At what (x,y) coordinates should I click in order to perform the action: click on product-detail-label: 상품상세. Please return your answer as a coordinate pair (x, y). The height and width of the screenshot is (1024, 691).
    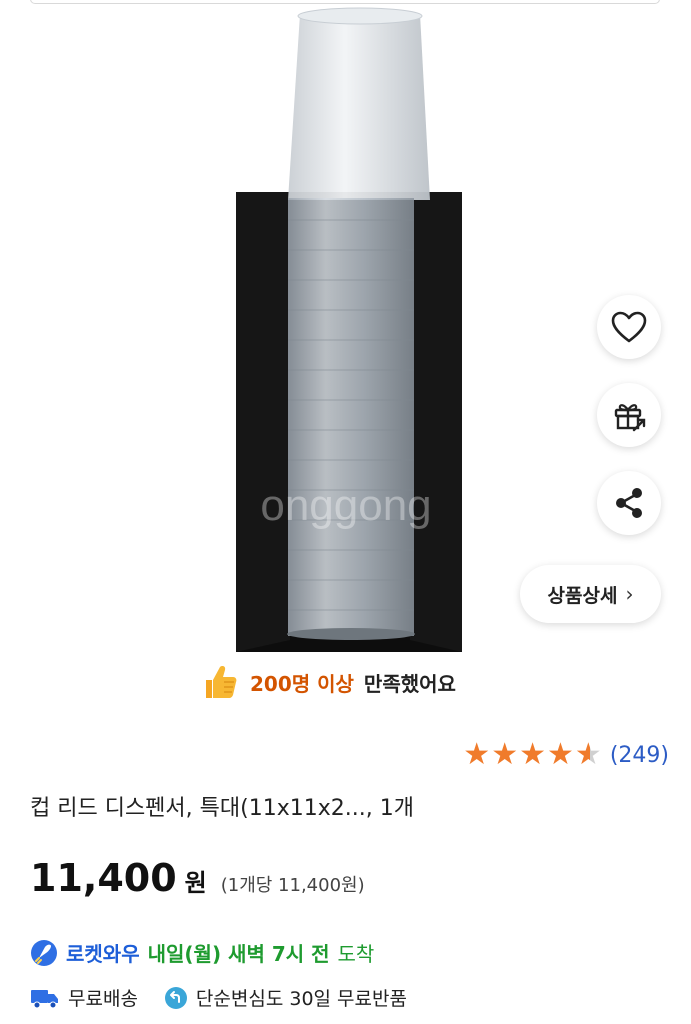
    Looking at the image, I should click on (582, 595).